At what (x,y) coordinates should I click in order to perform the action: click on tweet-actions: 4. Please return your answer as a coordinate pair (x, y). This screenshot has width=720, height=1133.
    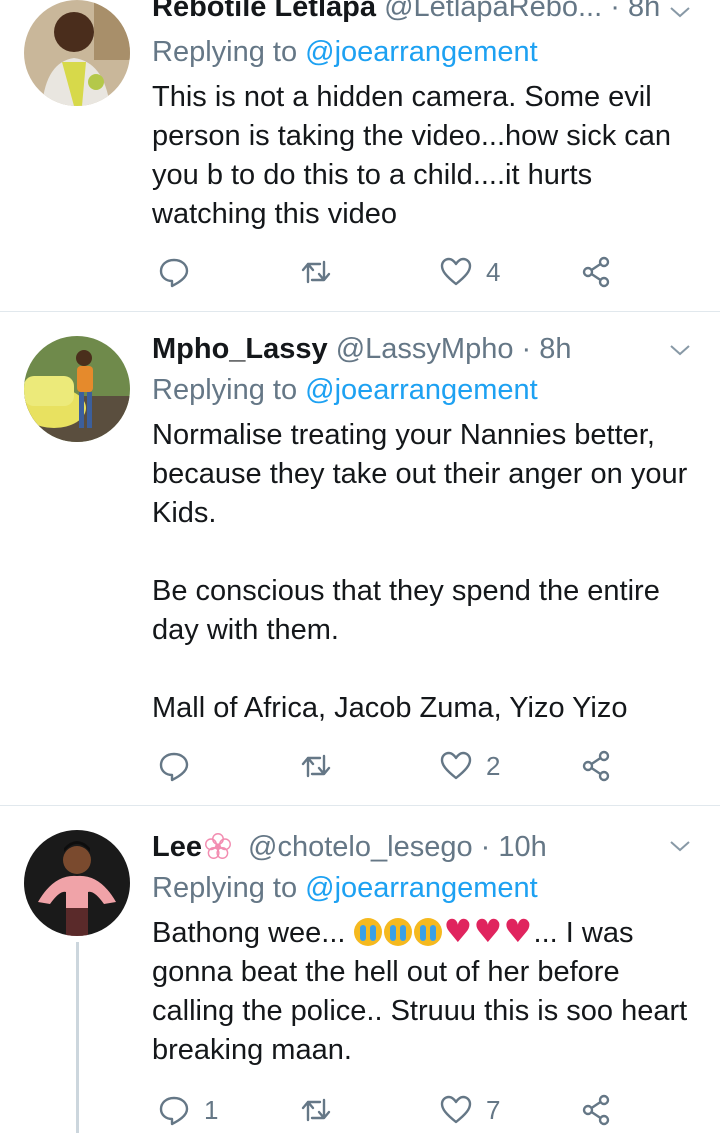
    Looking at the image, I should click on (390, 272).